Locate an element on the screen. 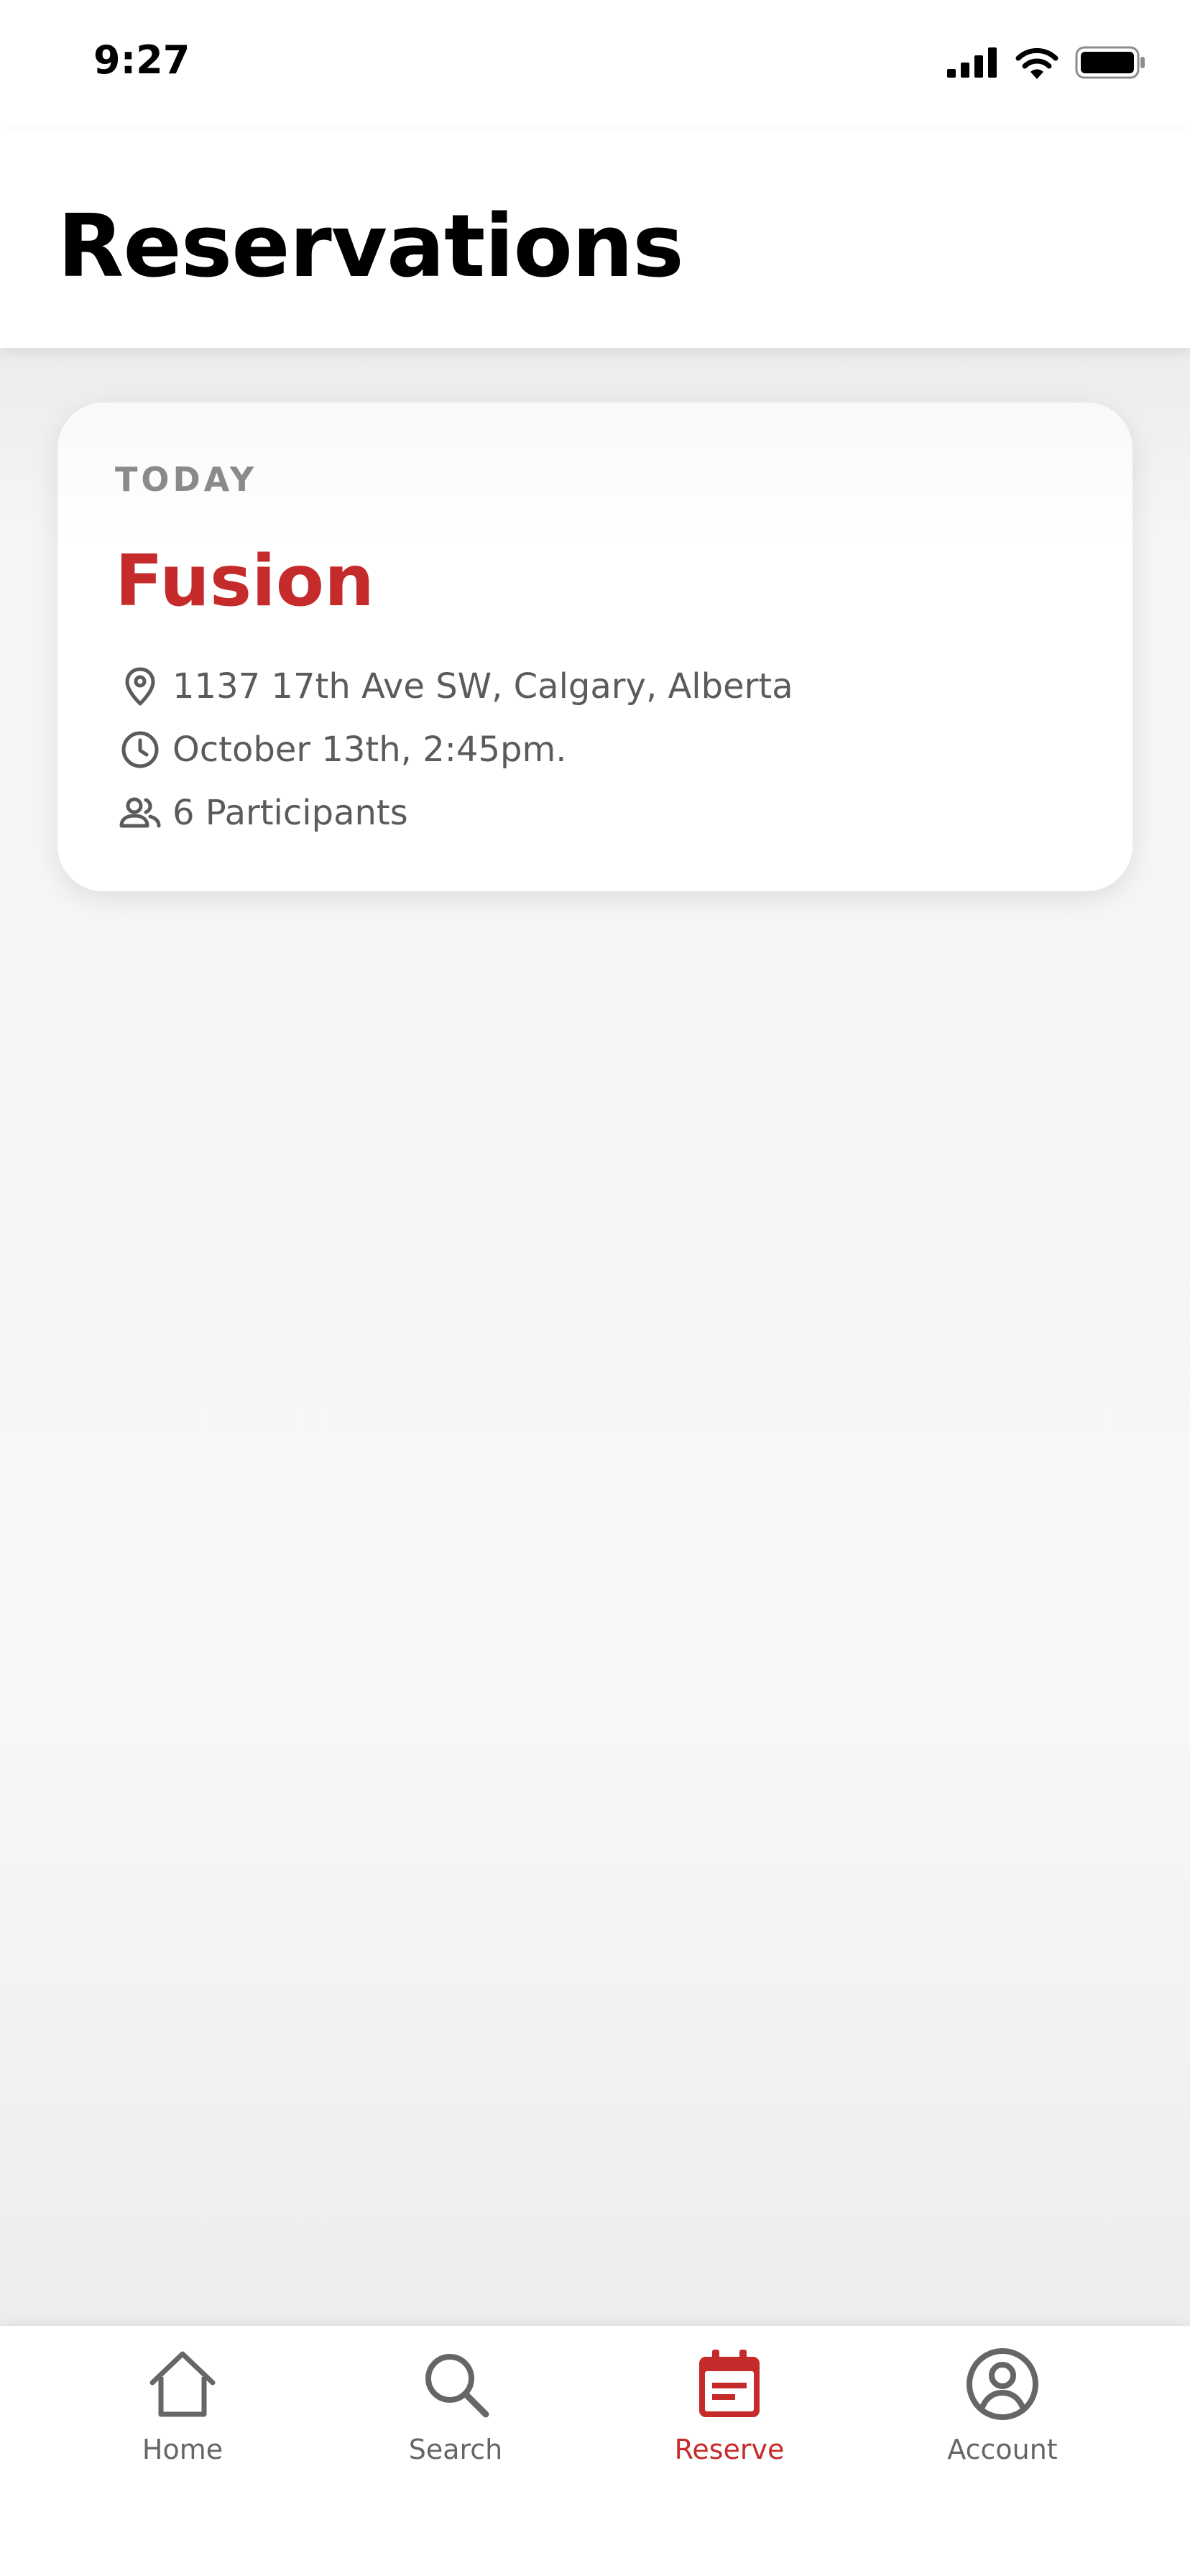 This screenshot has width=1190, height=2576. tab-home: Home is located at coordinates (182, 2412).